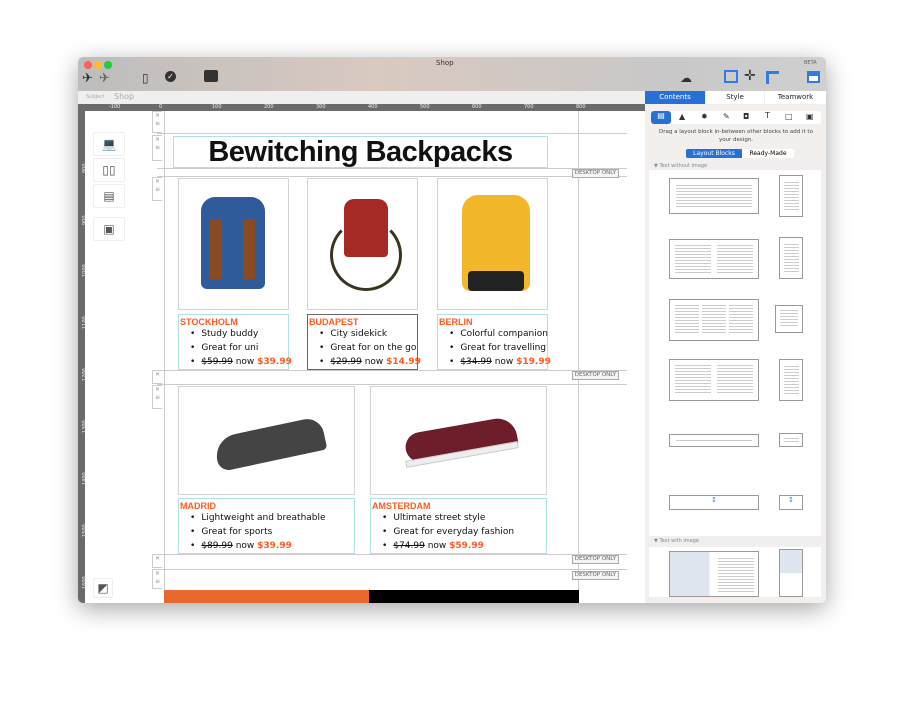  Describe the element at coordinates (104, 78) in the screenshot. I see `publish-icon: ✈` at that location.